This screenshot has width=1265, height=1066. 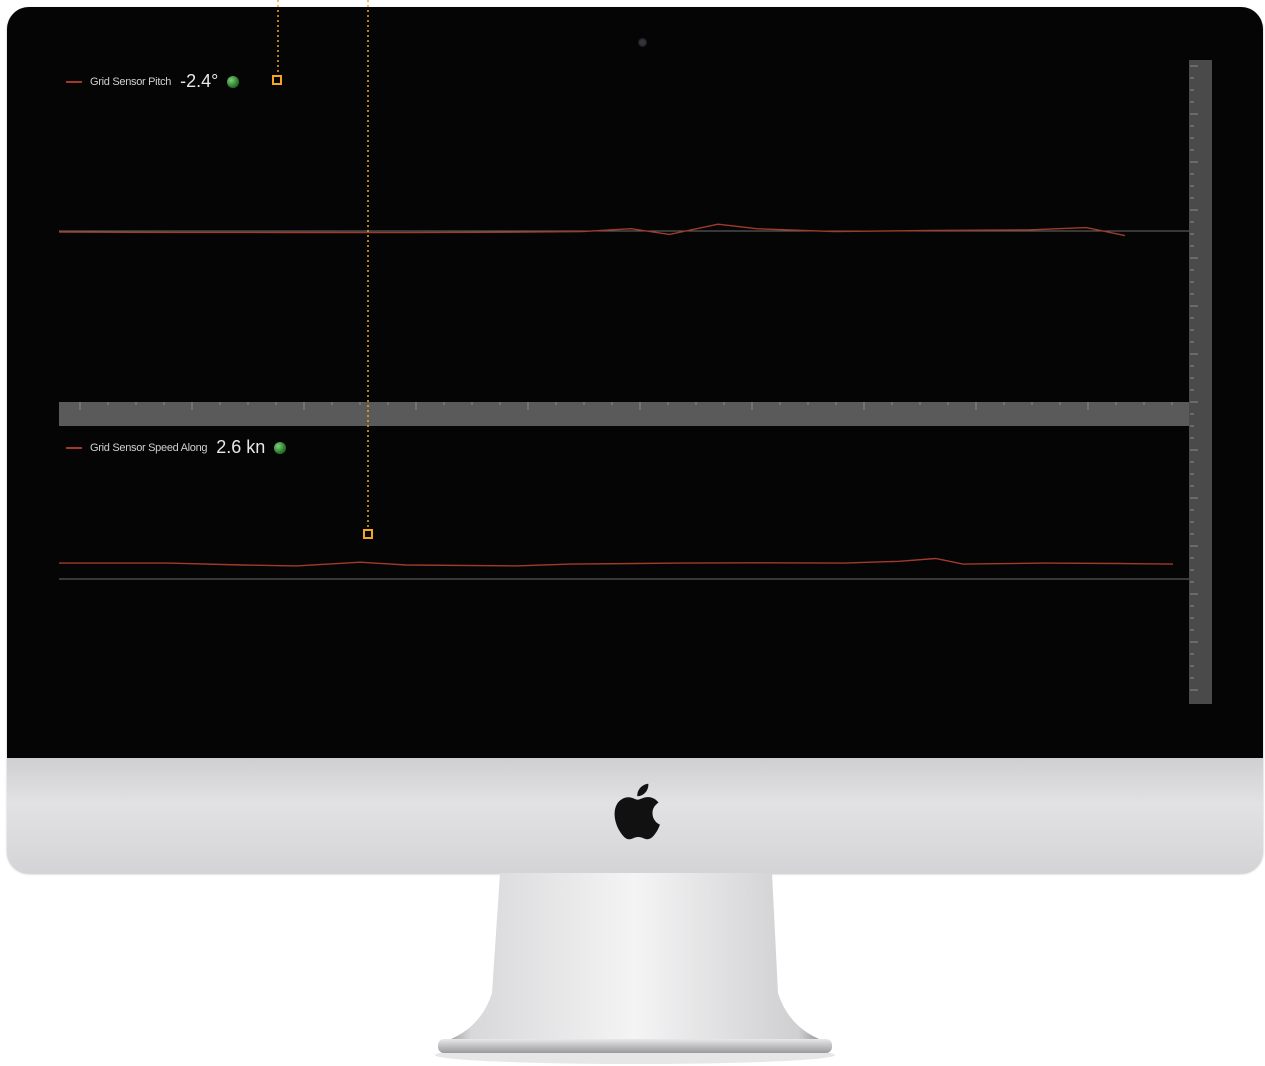 I want to click on imac-stand, so click(x=635, y=968).